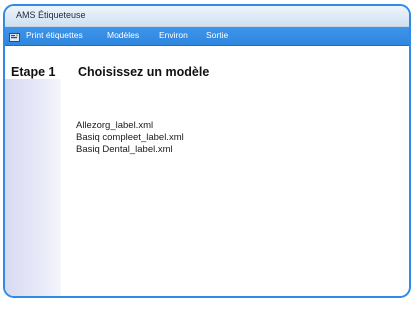  I want to click on menu-bar: Print étiquettes Modèles Environ Sortie, so click(207, 36).